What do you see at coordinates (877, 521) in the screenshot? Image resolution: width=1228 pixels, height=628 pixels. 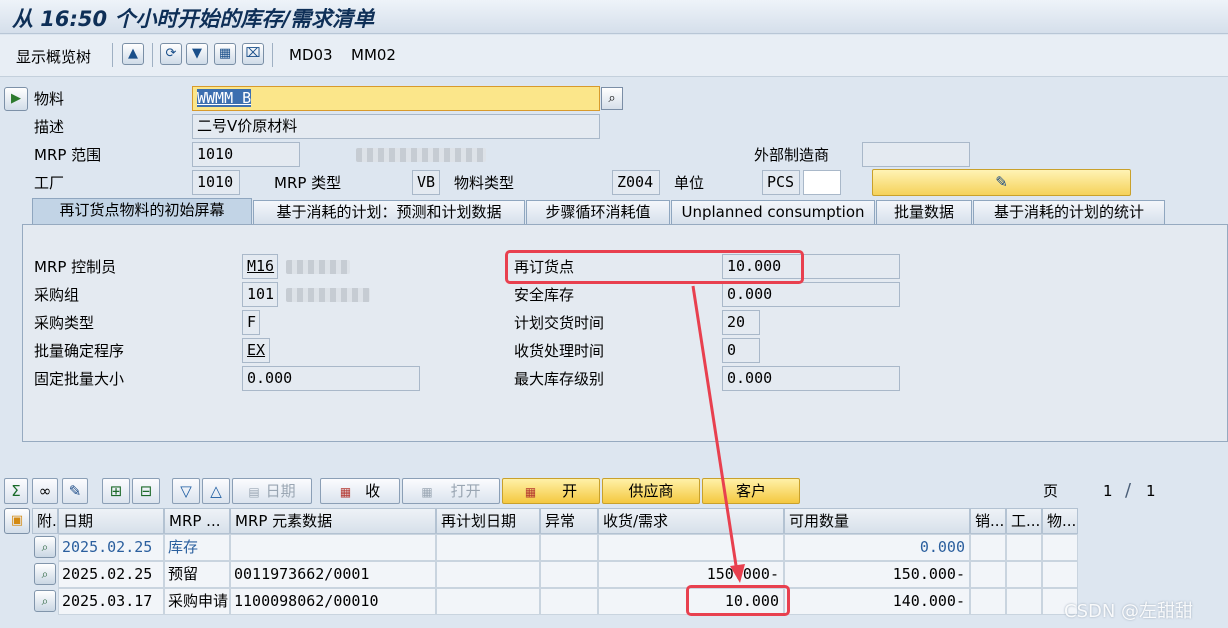 I see `col-available-qty: 可用数量` at bounding box center [877, 521].